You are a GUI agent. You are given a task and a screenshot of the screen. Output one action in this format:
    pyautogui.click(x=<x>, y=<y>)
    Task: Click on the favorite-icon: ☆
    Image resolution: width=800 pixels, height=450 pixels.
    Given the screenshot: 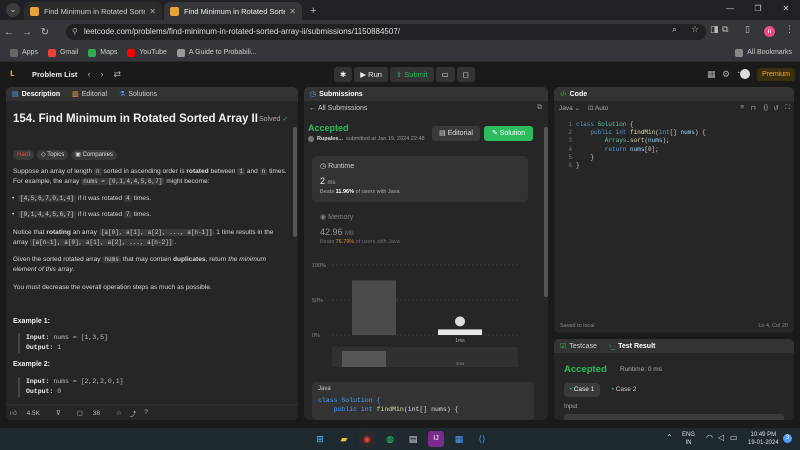 What is the action you would take?
    pyautogui.click(x=119, y=413)
    